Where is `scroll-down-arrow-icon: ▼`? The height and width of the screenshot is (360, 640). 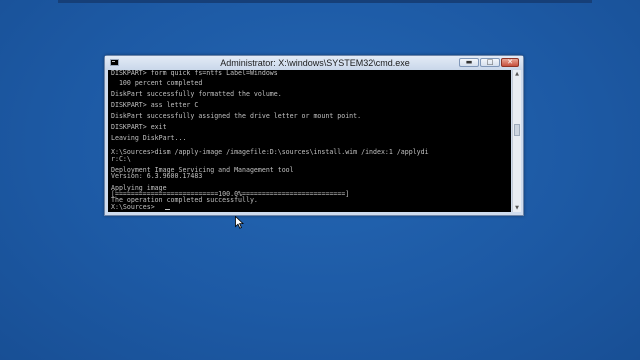
scroll-down-arrow-icon: ▼ is located at coordinates (517, 208).